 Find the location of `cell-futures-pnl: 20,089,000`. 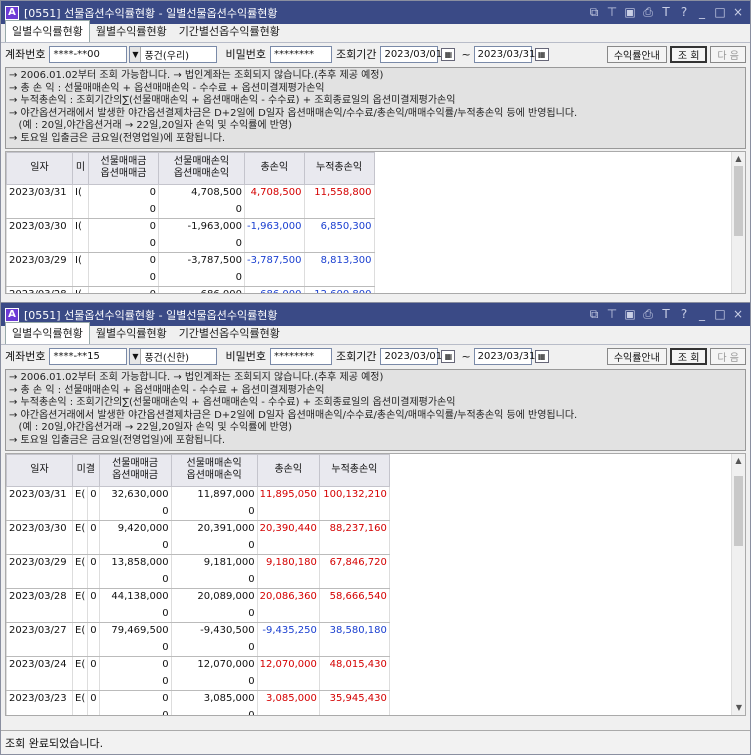

cell-futures-pnl: 20,089,000 is located at coordinates (214, 597).